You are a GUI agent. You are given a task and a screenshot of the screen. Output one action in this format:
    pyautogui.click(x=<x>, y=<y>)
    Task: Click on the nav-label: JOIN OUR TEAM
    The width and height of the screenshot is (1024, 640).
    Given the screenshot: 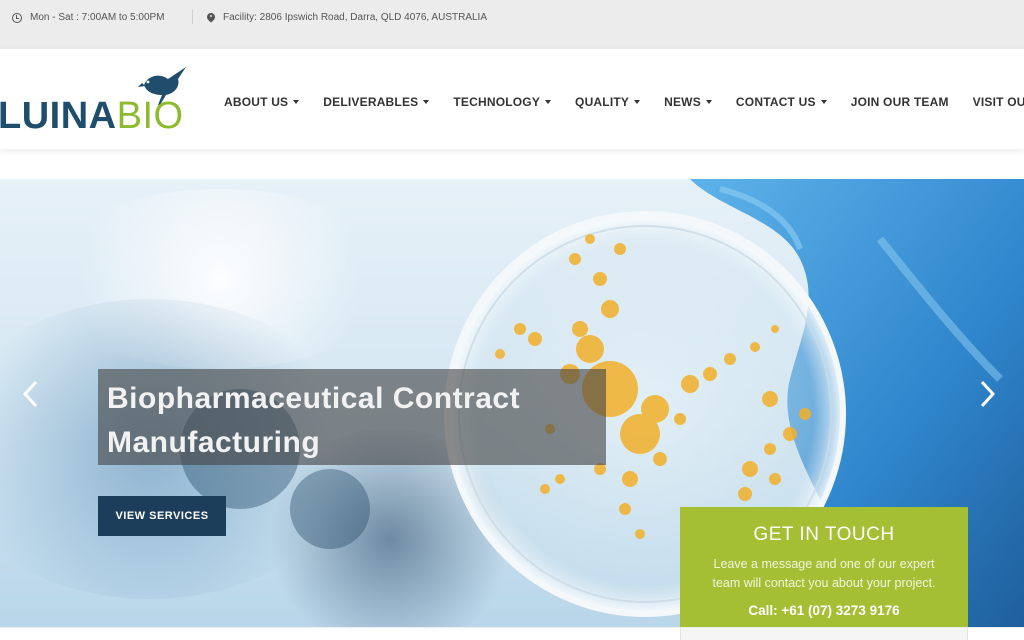 What is the action you would take?
    pyautogui.click(x=899, y=102)
    